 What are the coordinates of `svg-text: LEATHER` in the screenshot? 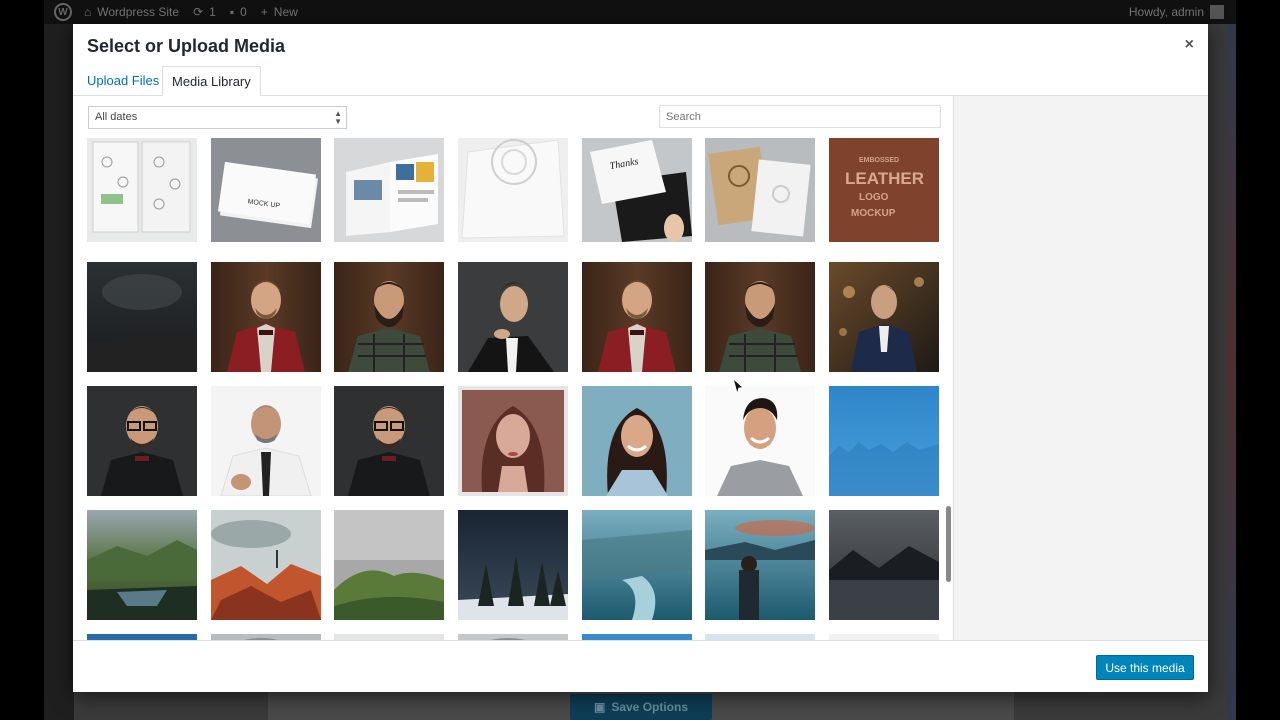 It's located at (884, 178).